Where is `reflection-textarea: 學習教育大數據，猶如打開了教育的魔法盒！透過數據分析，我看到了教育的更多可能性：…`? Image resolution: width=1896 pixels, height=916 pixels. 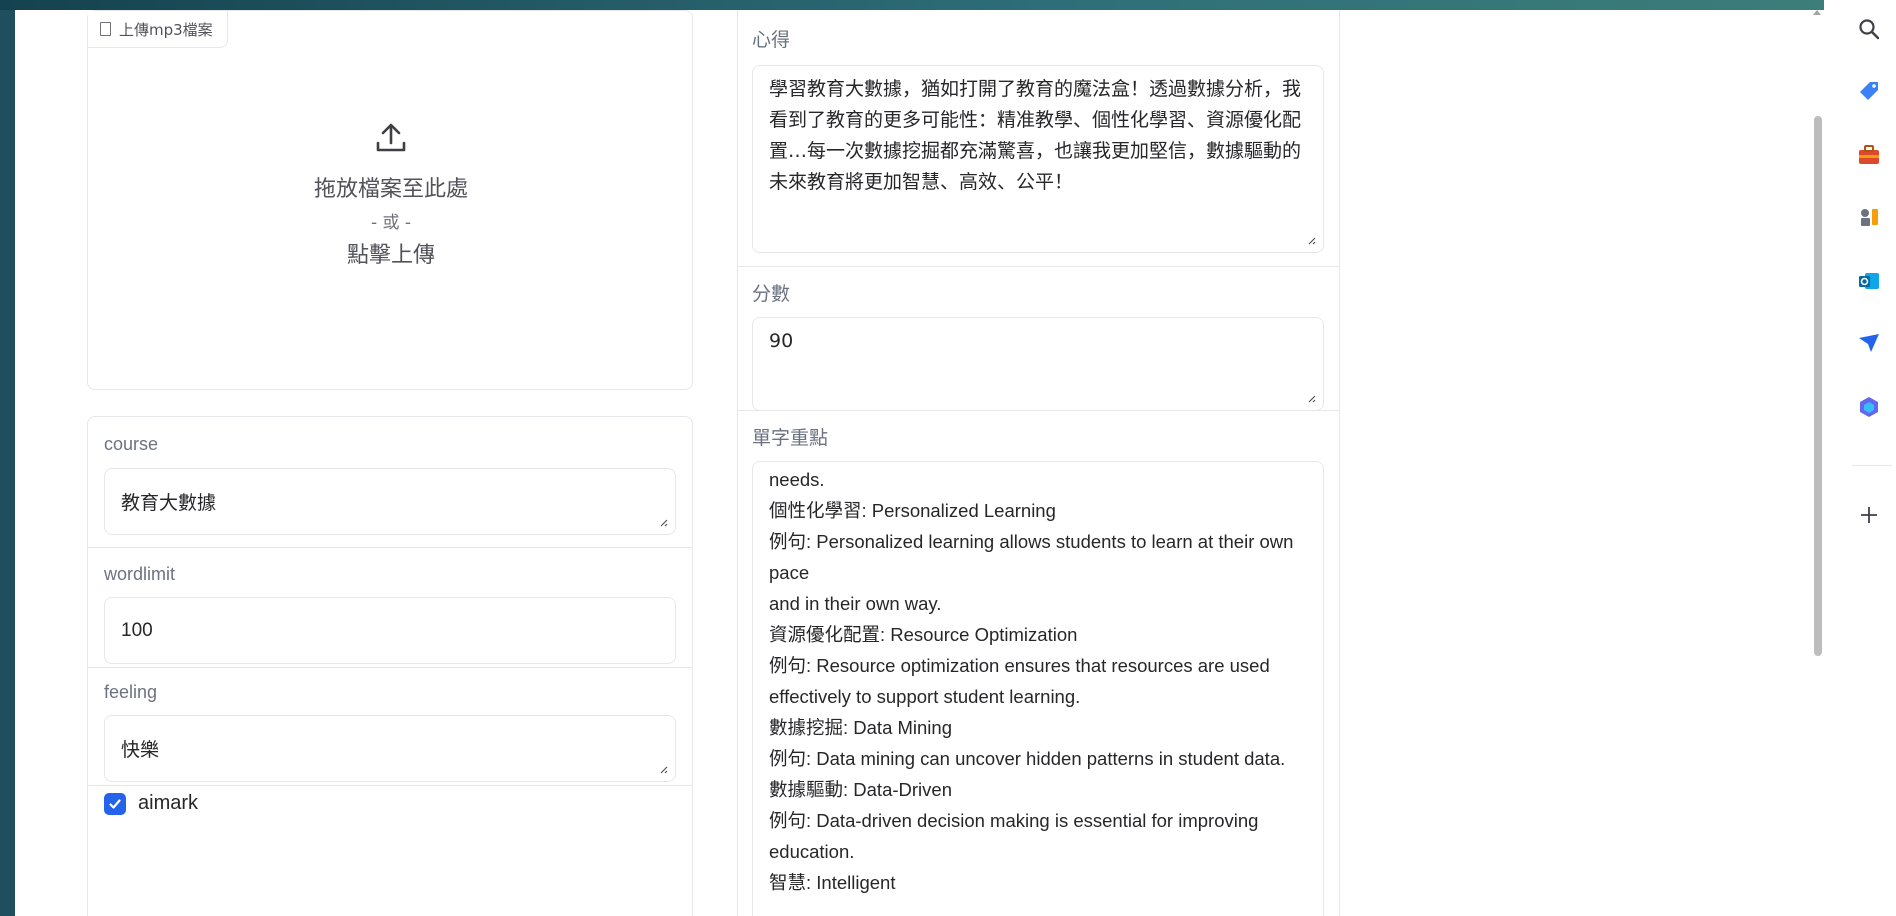 reflection-textarea: 學習教育大數據，猶如打開了教育的魔法盒！透過數據分析，我看到了教育的更多可能性：… is located at coordinates (1038, 159).